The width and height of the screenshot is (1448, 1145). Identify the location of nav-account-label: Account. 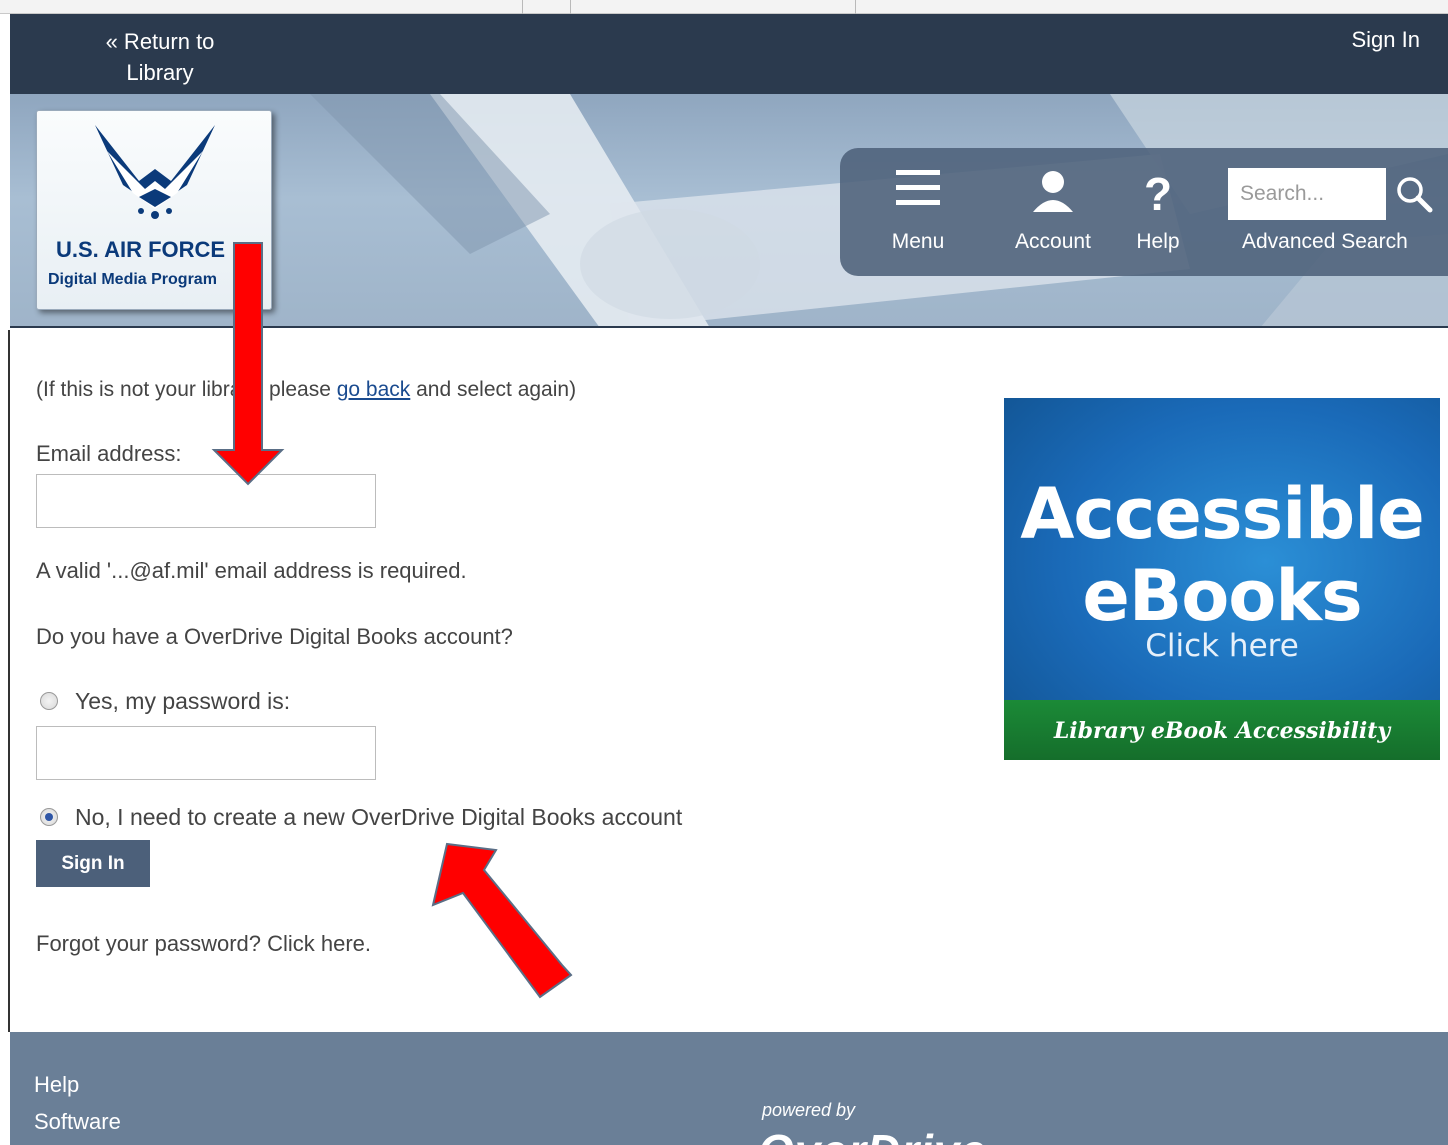
(1053, 241).